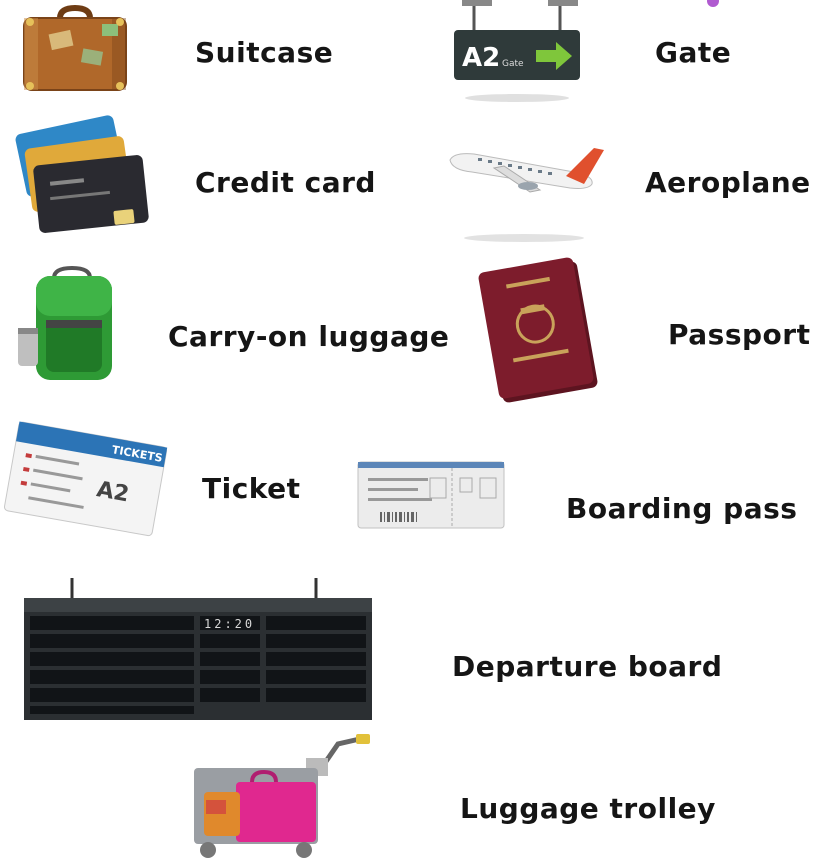  I want to click on gate-label: Gate, so click(693, 52).